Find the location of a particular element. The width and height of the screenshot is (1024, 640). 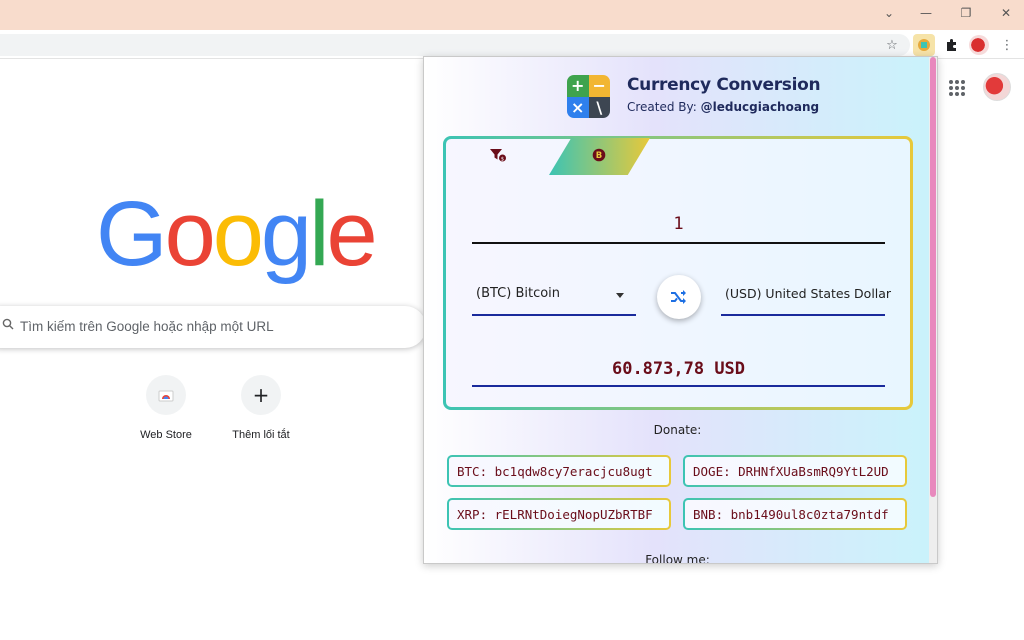

logo-cell: × is located at coordinates (578, 107).